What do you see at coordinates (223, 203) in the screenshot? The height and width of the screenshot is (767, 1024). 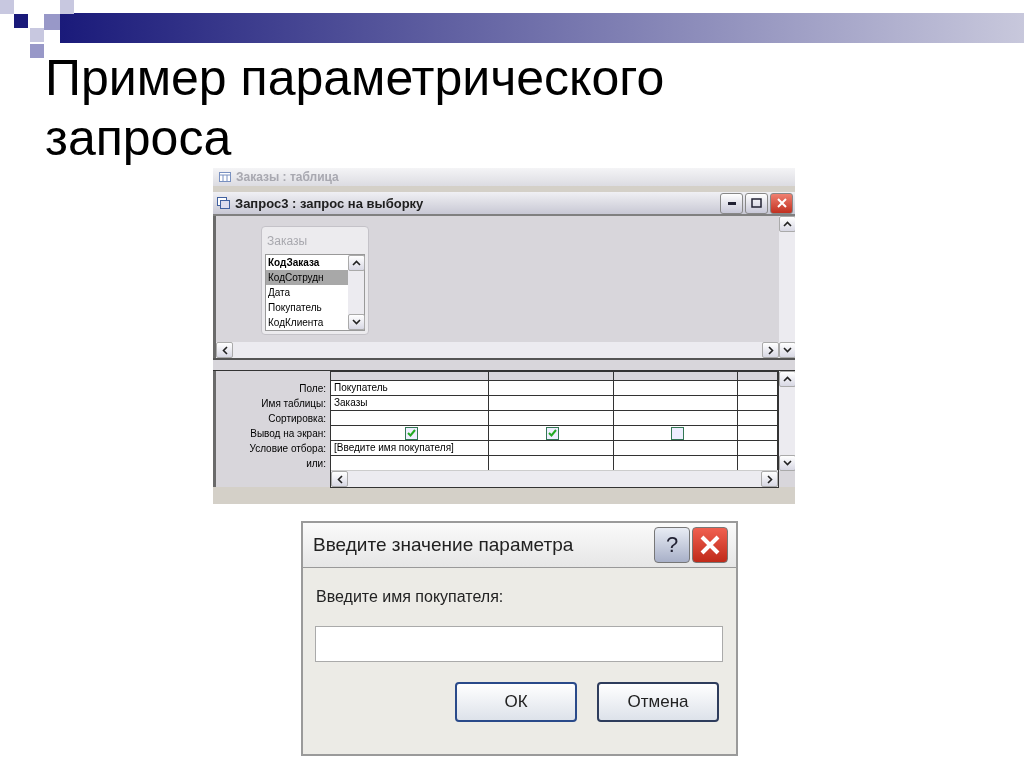 I see `query-icon` at bounding box center [223, 203].